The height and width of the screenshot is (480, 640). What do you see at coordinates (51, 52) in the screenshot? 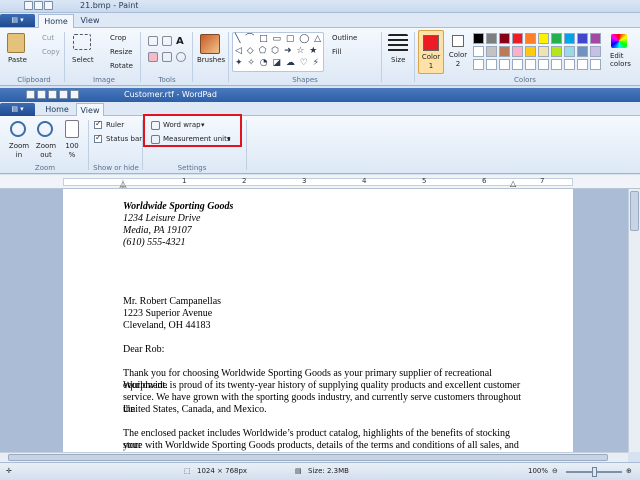
I see `copy-button: Copy` at bounding box center [51, 52].